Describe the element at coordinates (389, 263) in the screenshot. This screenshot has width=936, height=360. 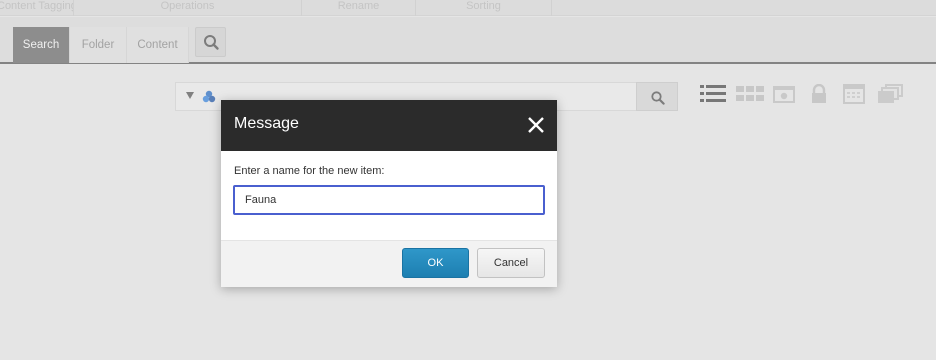
I see `dialog-footer: OK Cancel` at that location.